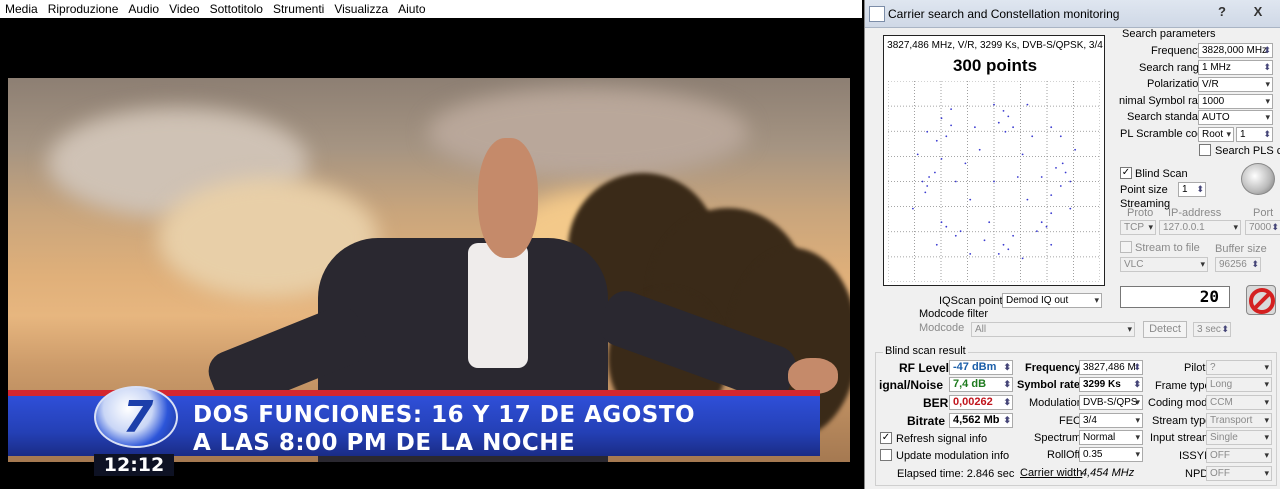 Image resolution: width=1280 pixels, height=489 pixels. Describe the element at coordinates (298, 9) in the screenshot. I see `menu-tools: Strumenti` at that location.